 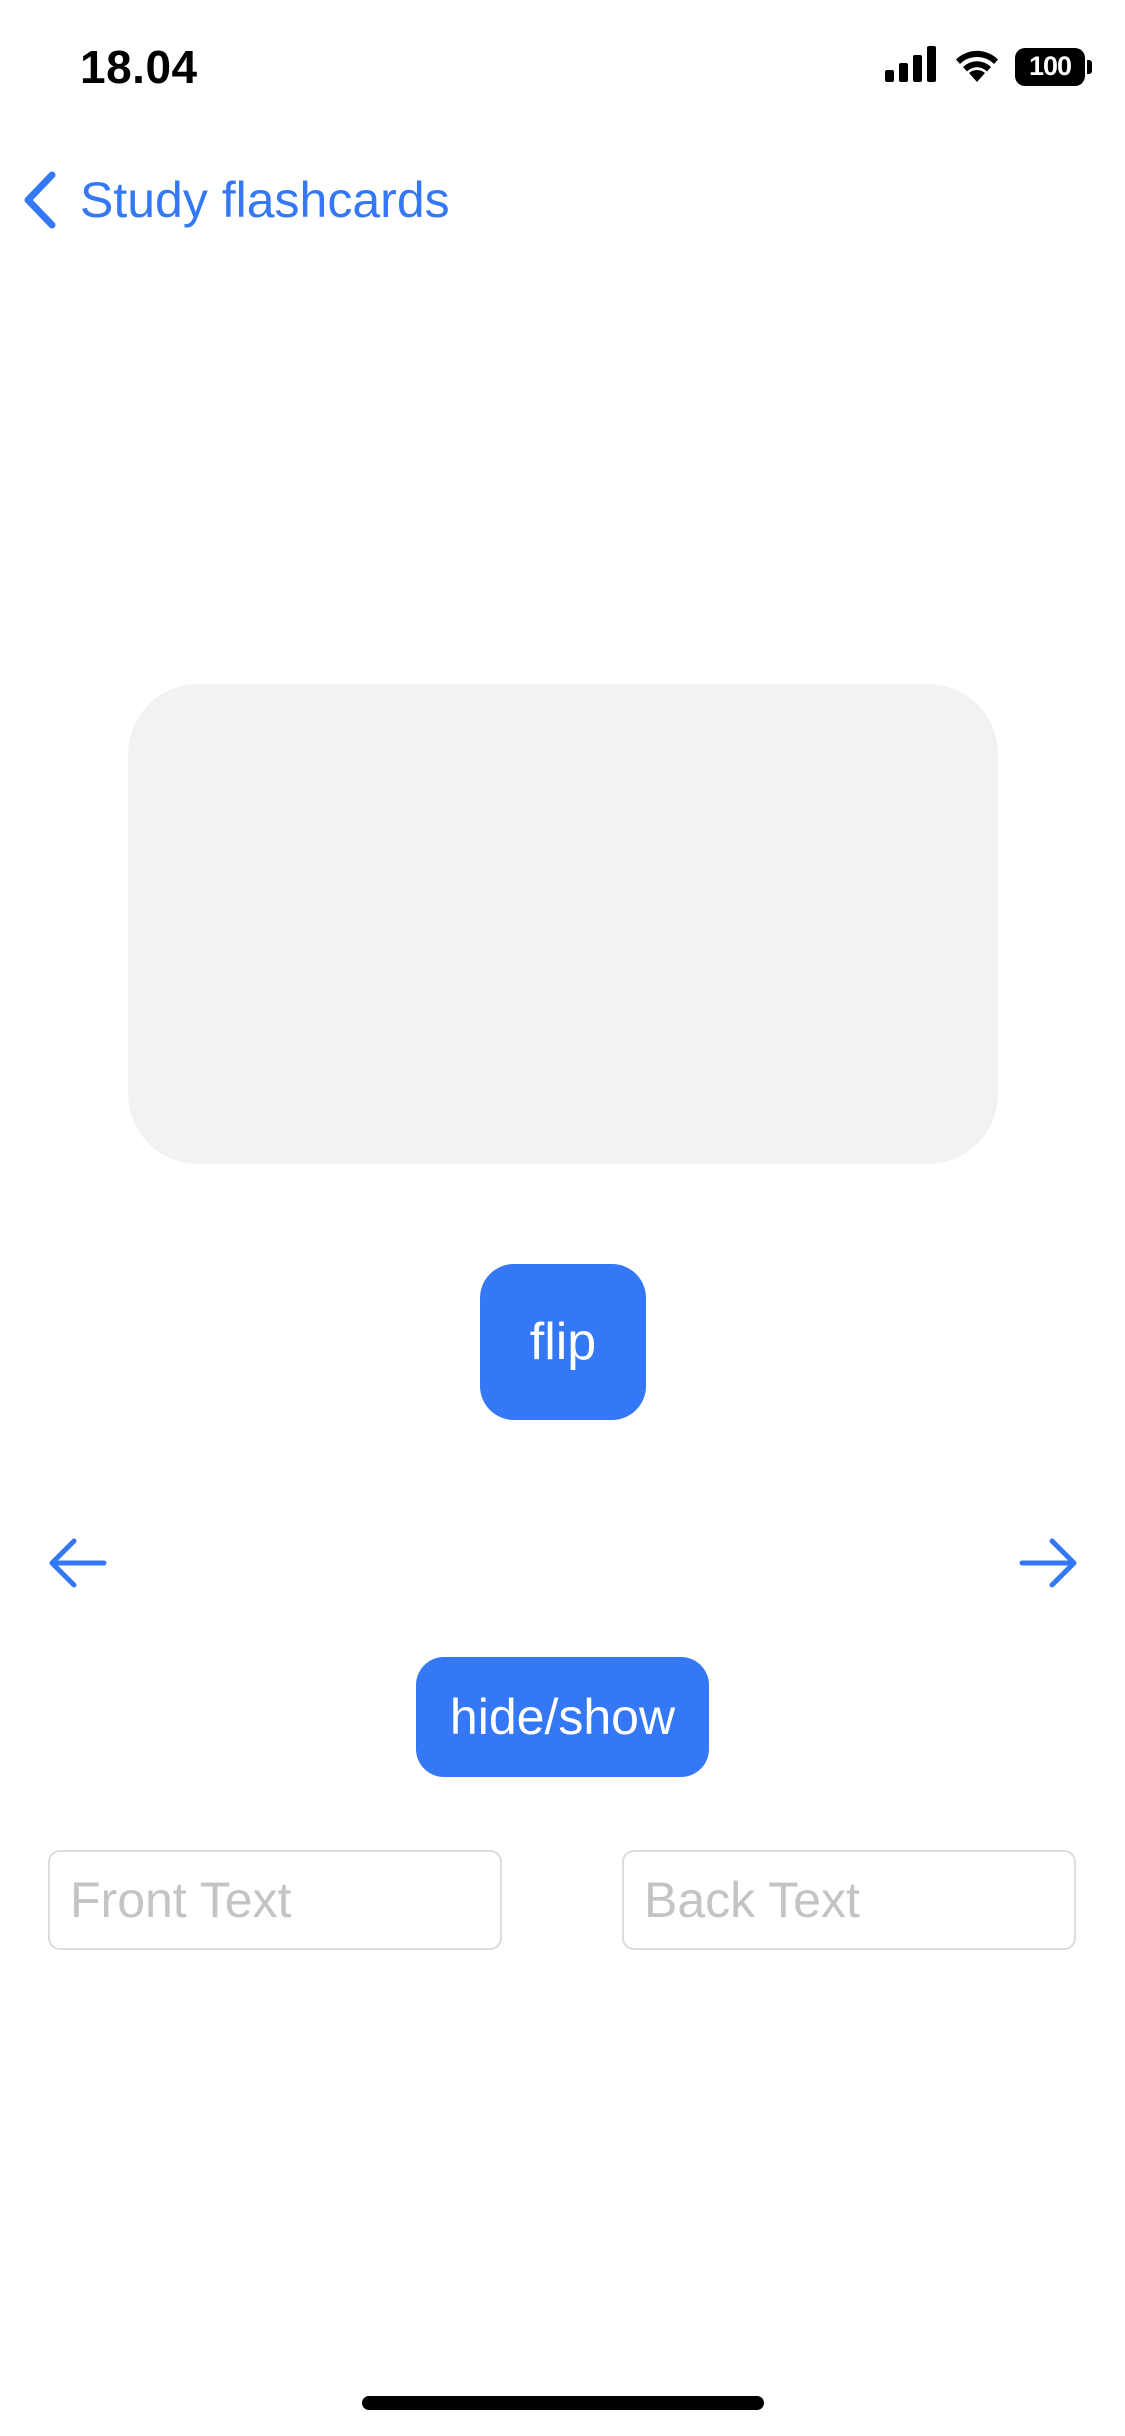 I want to click on front-text-input, so click(x=275, y=1900).